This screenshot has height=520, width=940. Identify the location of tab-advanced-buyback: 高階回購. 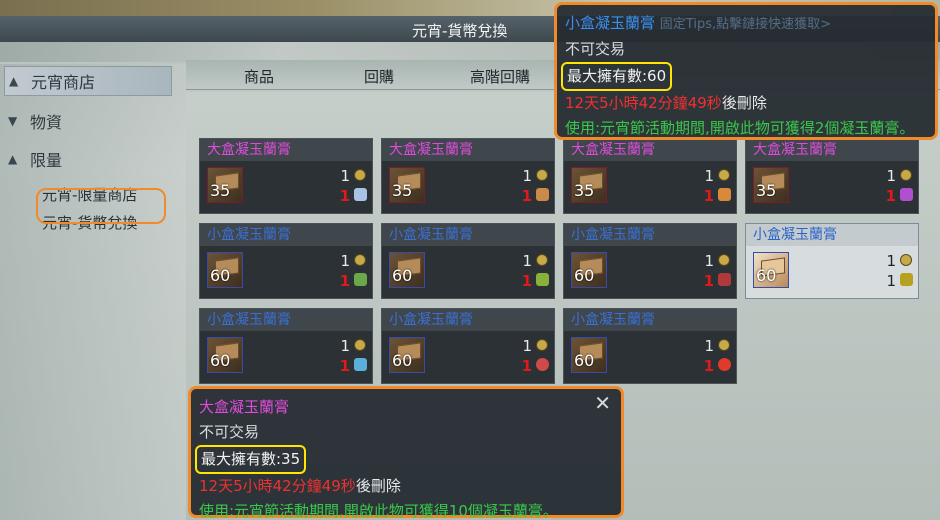
(500, 76).